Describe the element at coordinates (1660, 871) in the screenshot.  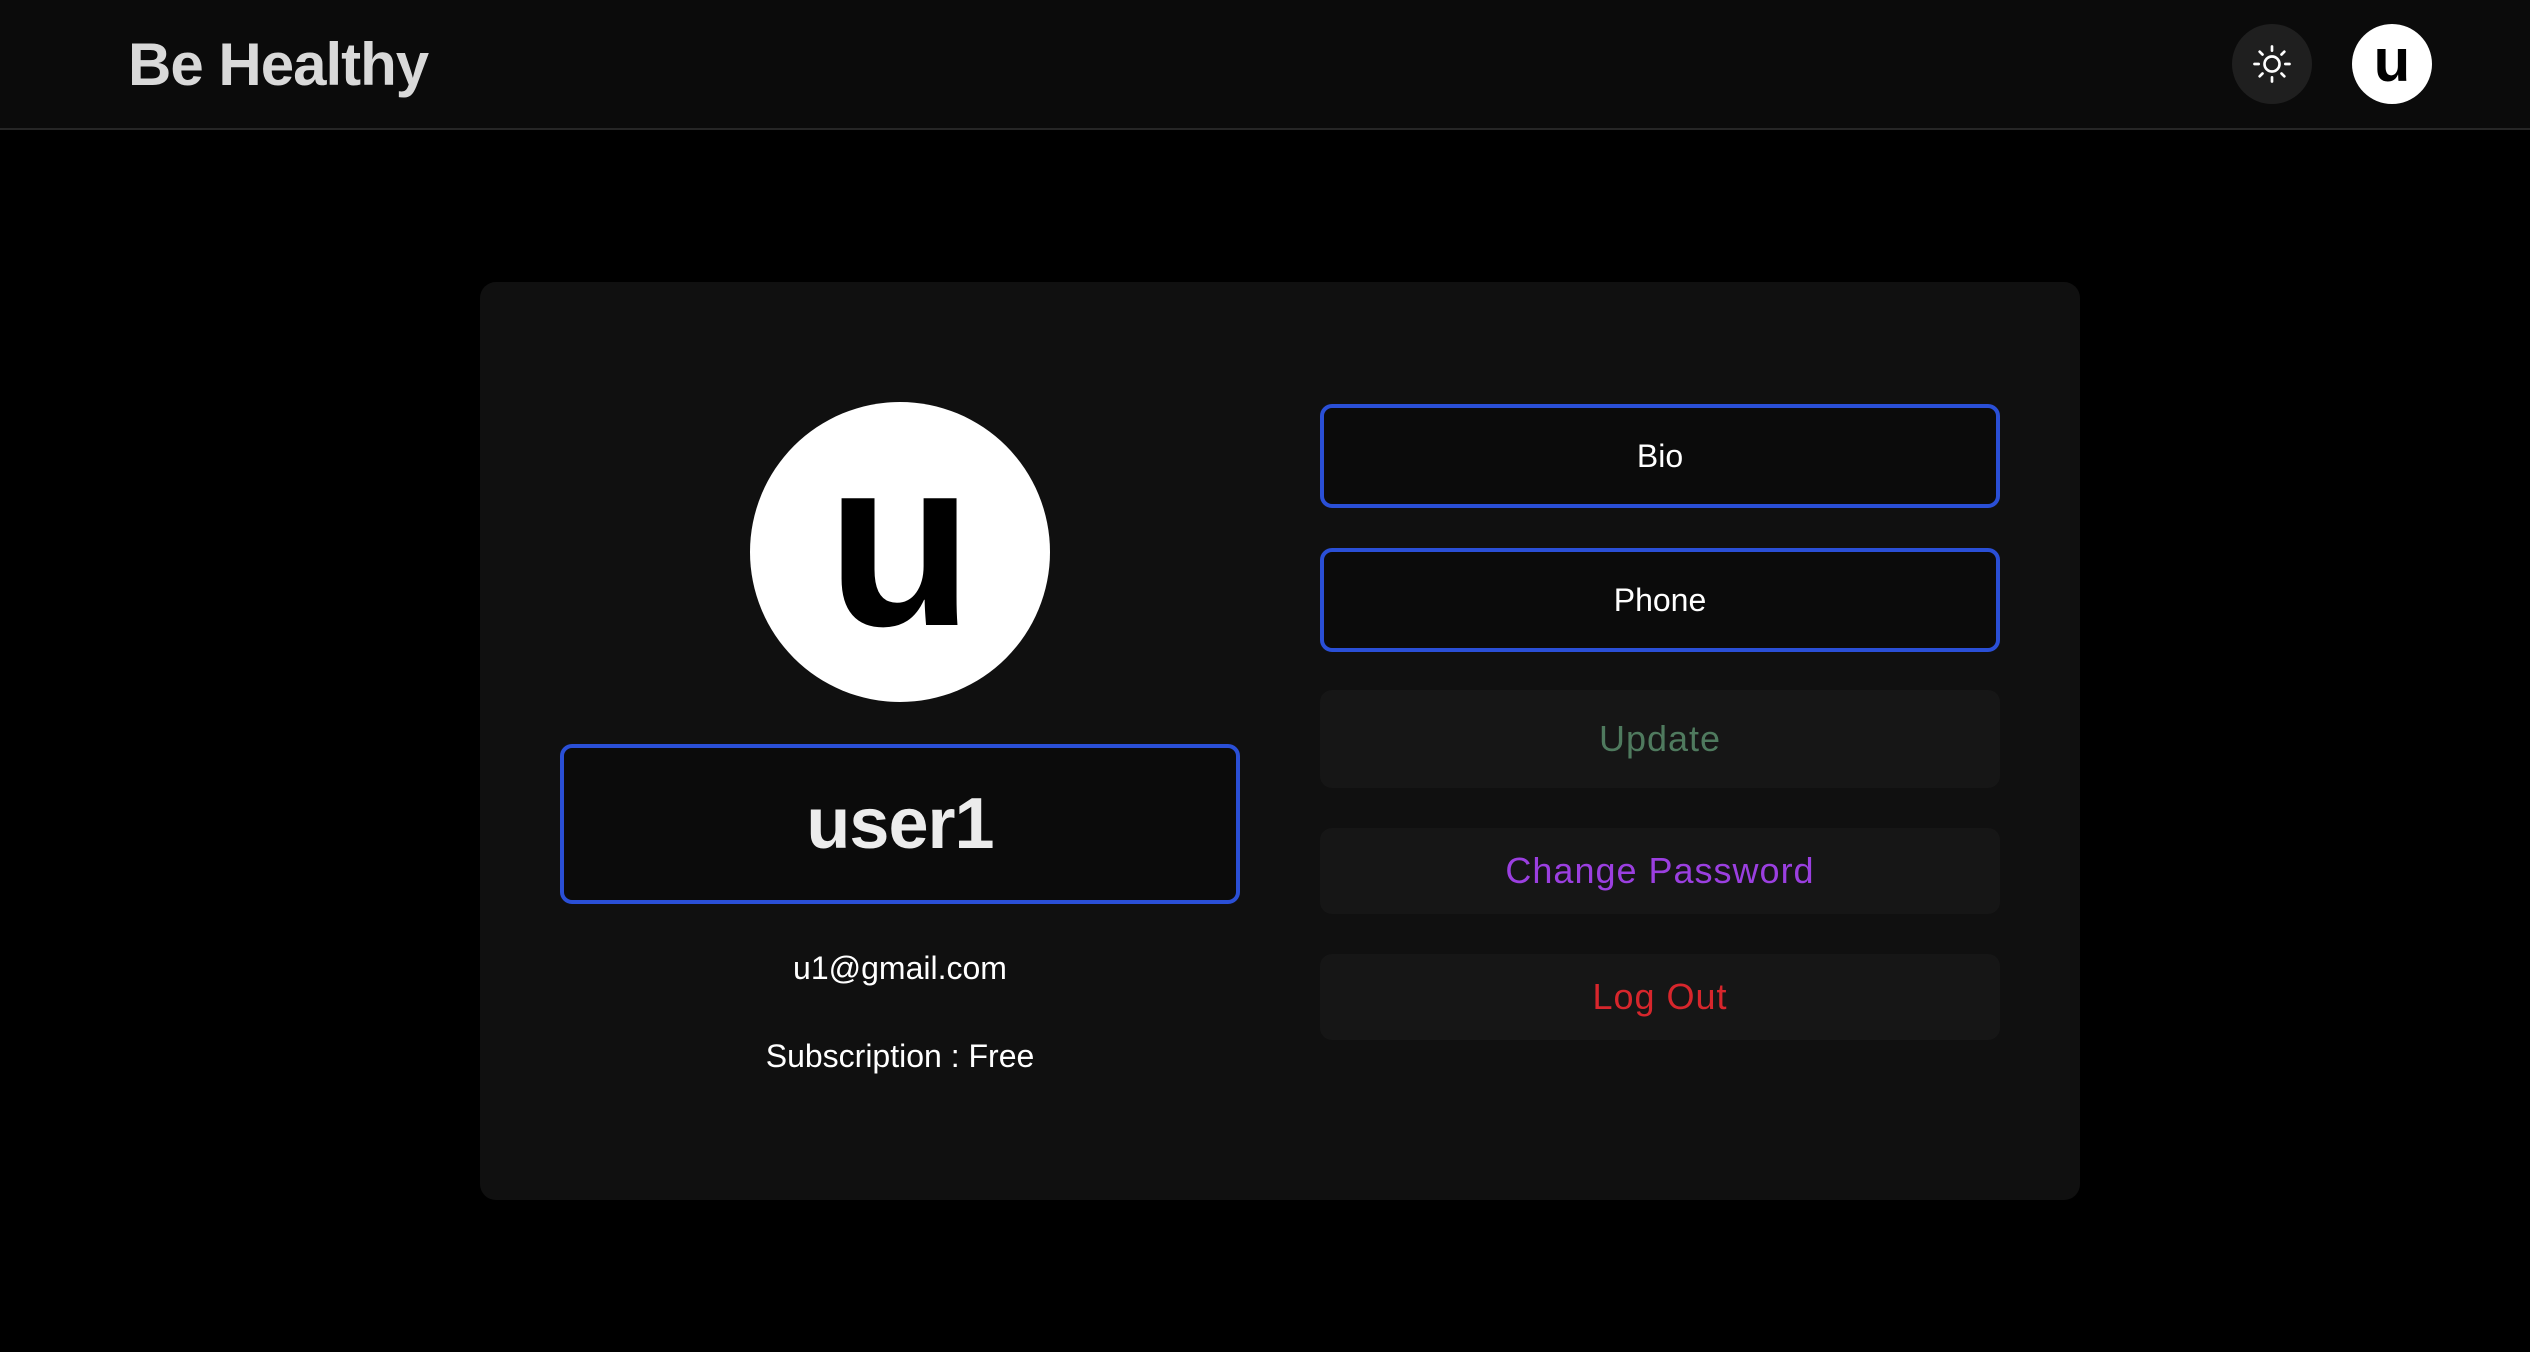
I see `change-password-button: Change Password` at that location.